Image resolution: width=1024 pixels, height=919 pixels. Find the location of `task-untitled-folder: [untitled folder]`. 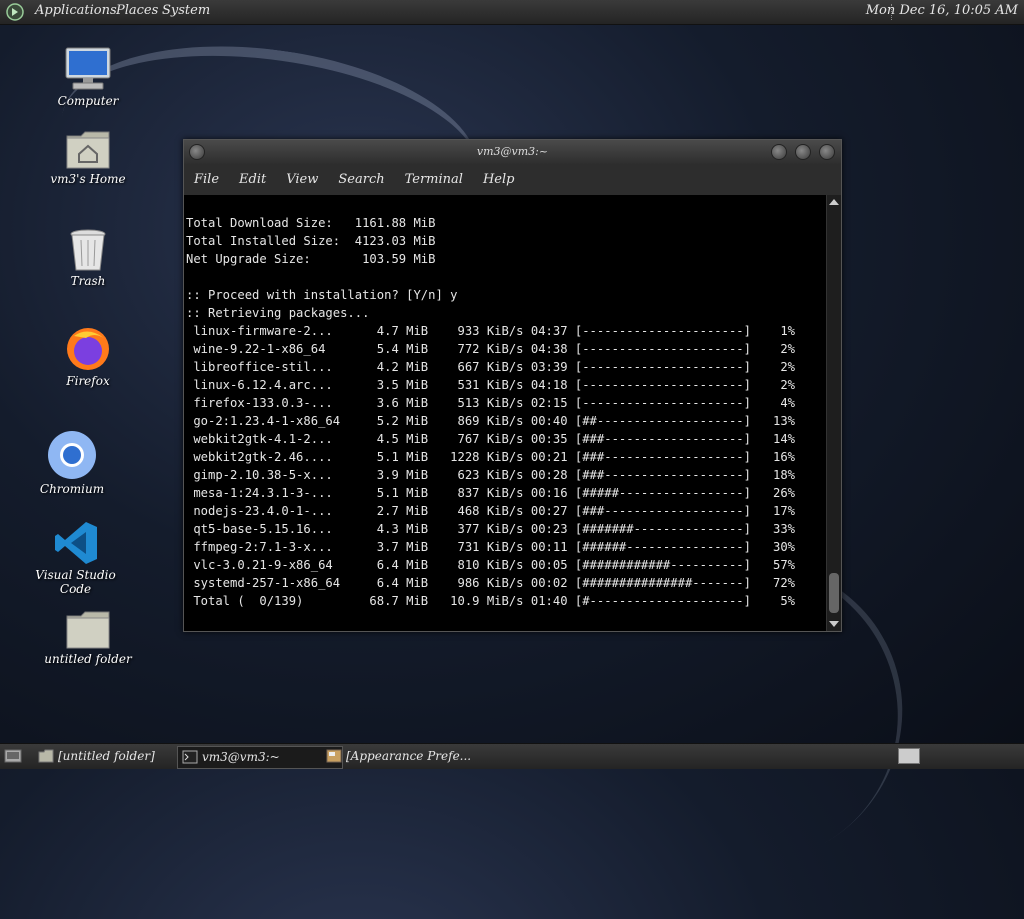

task-untitled-folder: [untitled folder] is located at coordinates (116, 756).